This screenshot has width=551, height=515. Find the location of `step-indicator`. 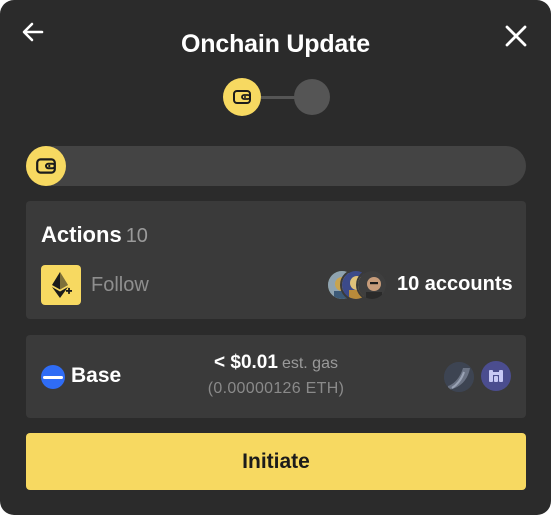

step-indicator is located at coordinates (276, 97).